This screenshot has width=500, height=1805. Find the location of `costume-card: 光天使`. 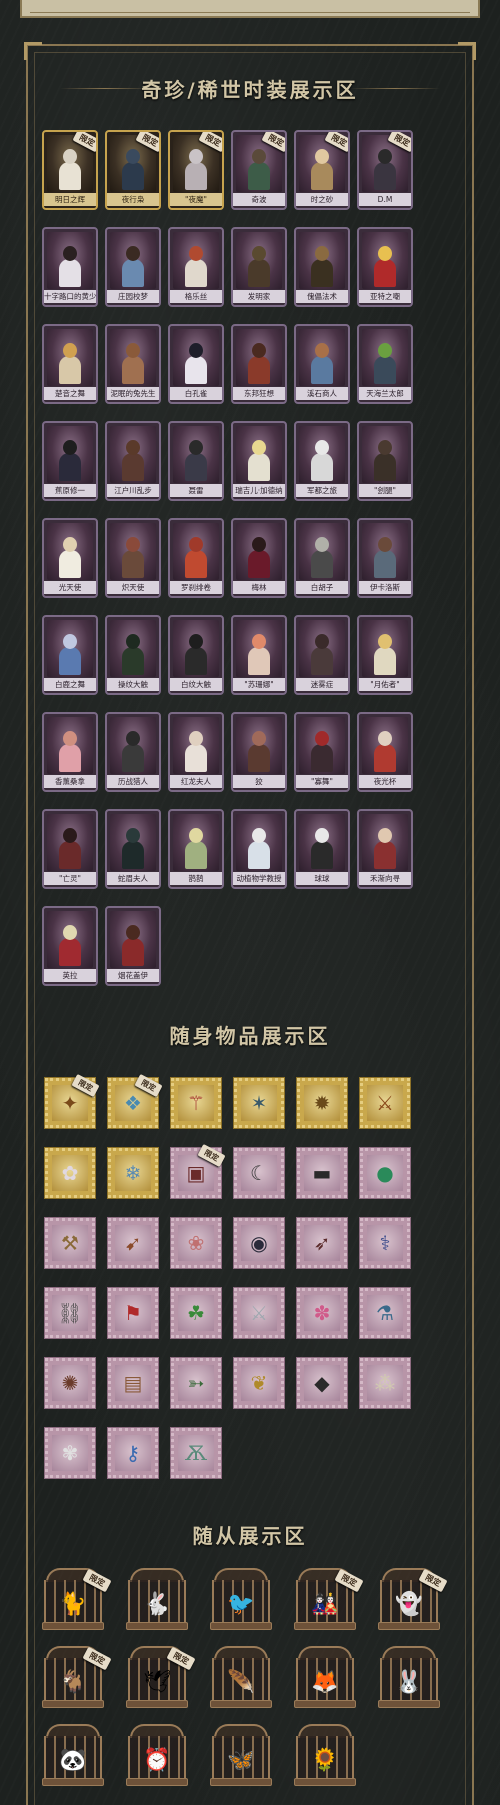

costume-card: 光天使 is located at coordinates (70, 558).